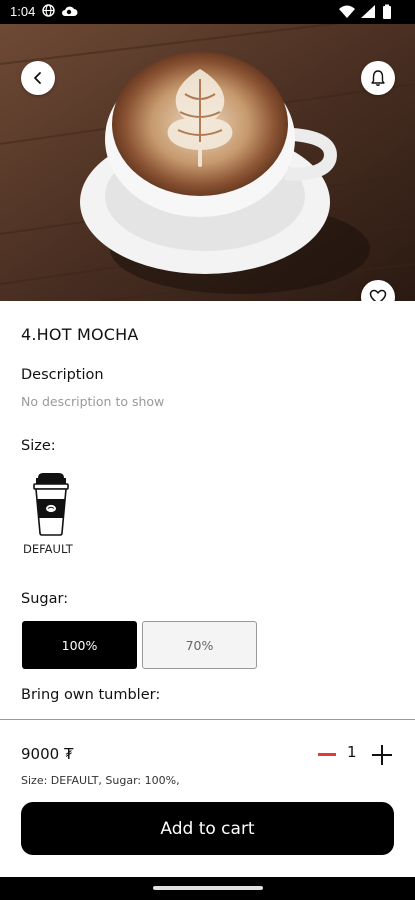 The height and width of the screenshot is (900, 415). What do you see at coordinates (80, 334) in the screenshot?
I see `product-title: 4.HOT MOCHA` at bounding box center [80, 334].